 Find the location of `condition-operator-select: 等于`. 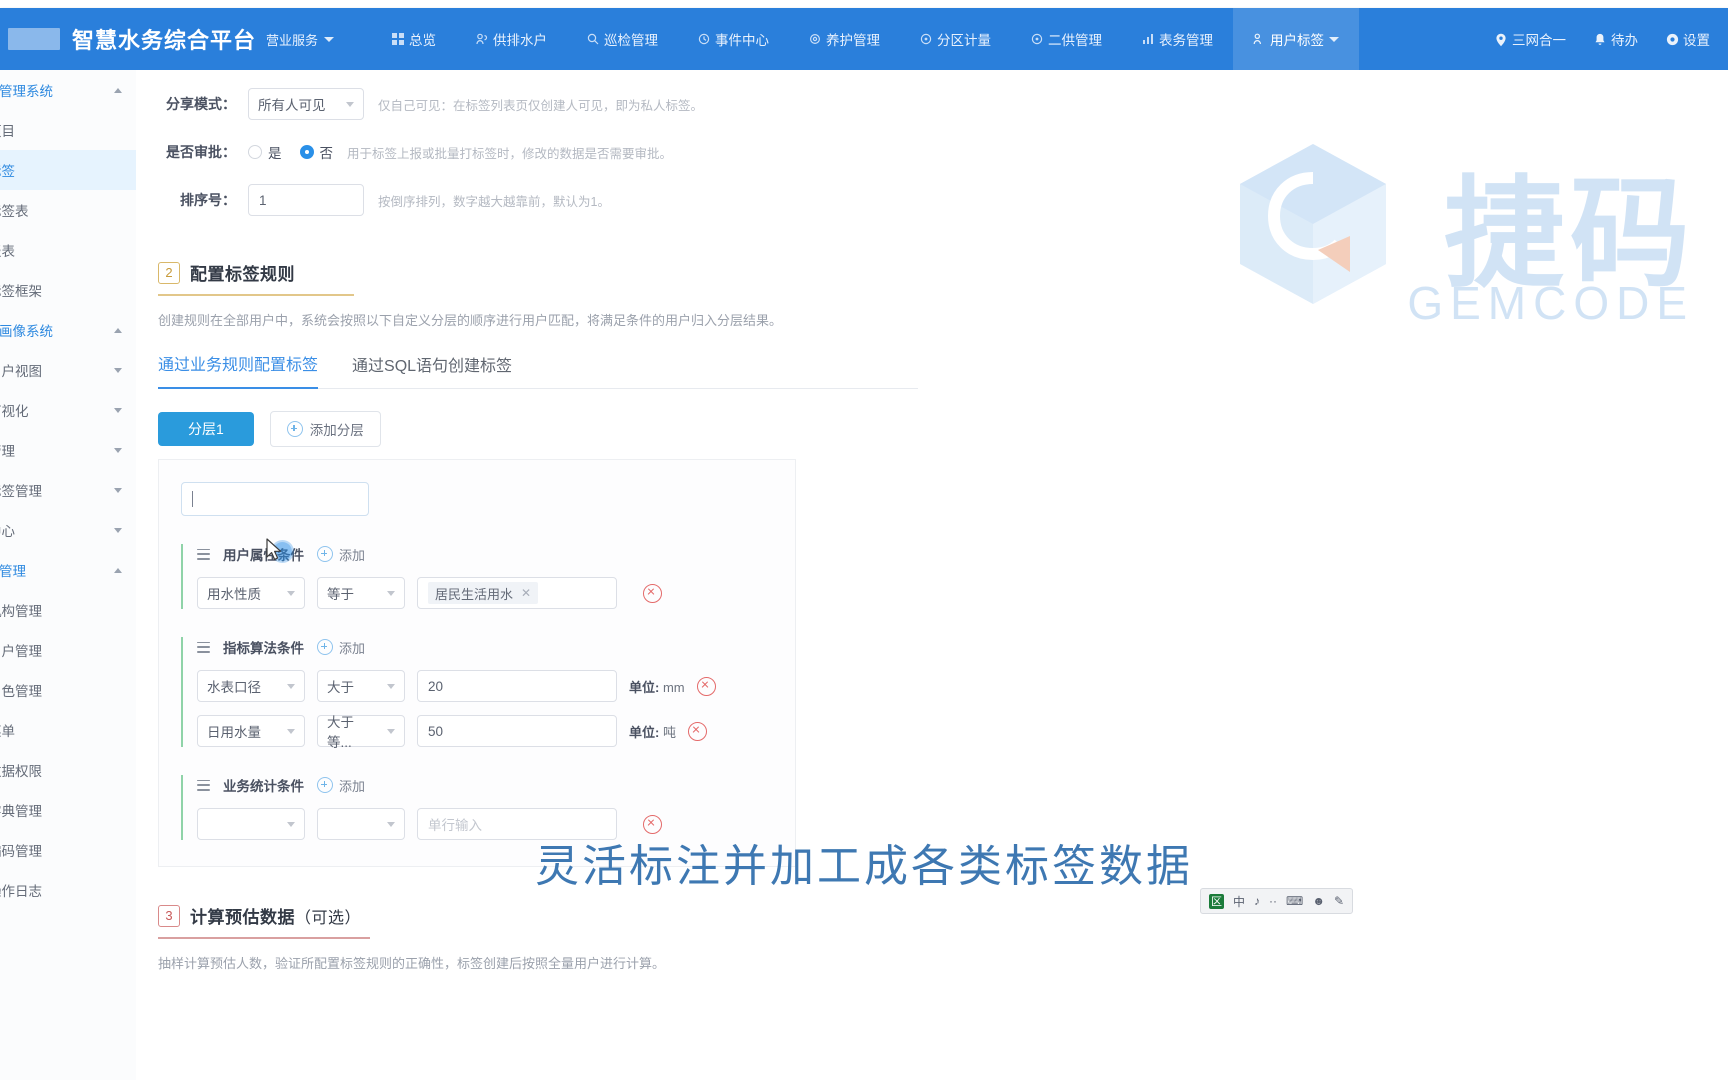

condition-operator-select: 等于 is located at coordinates (361, 593).